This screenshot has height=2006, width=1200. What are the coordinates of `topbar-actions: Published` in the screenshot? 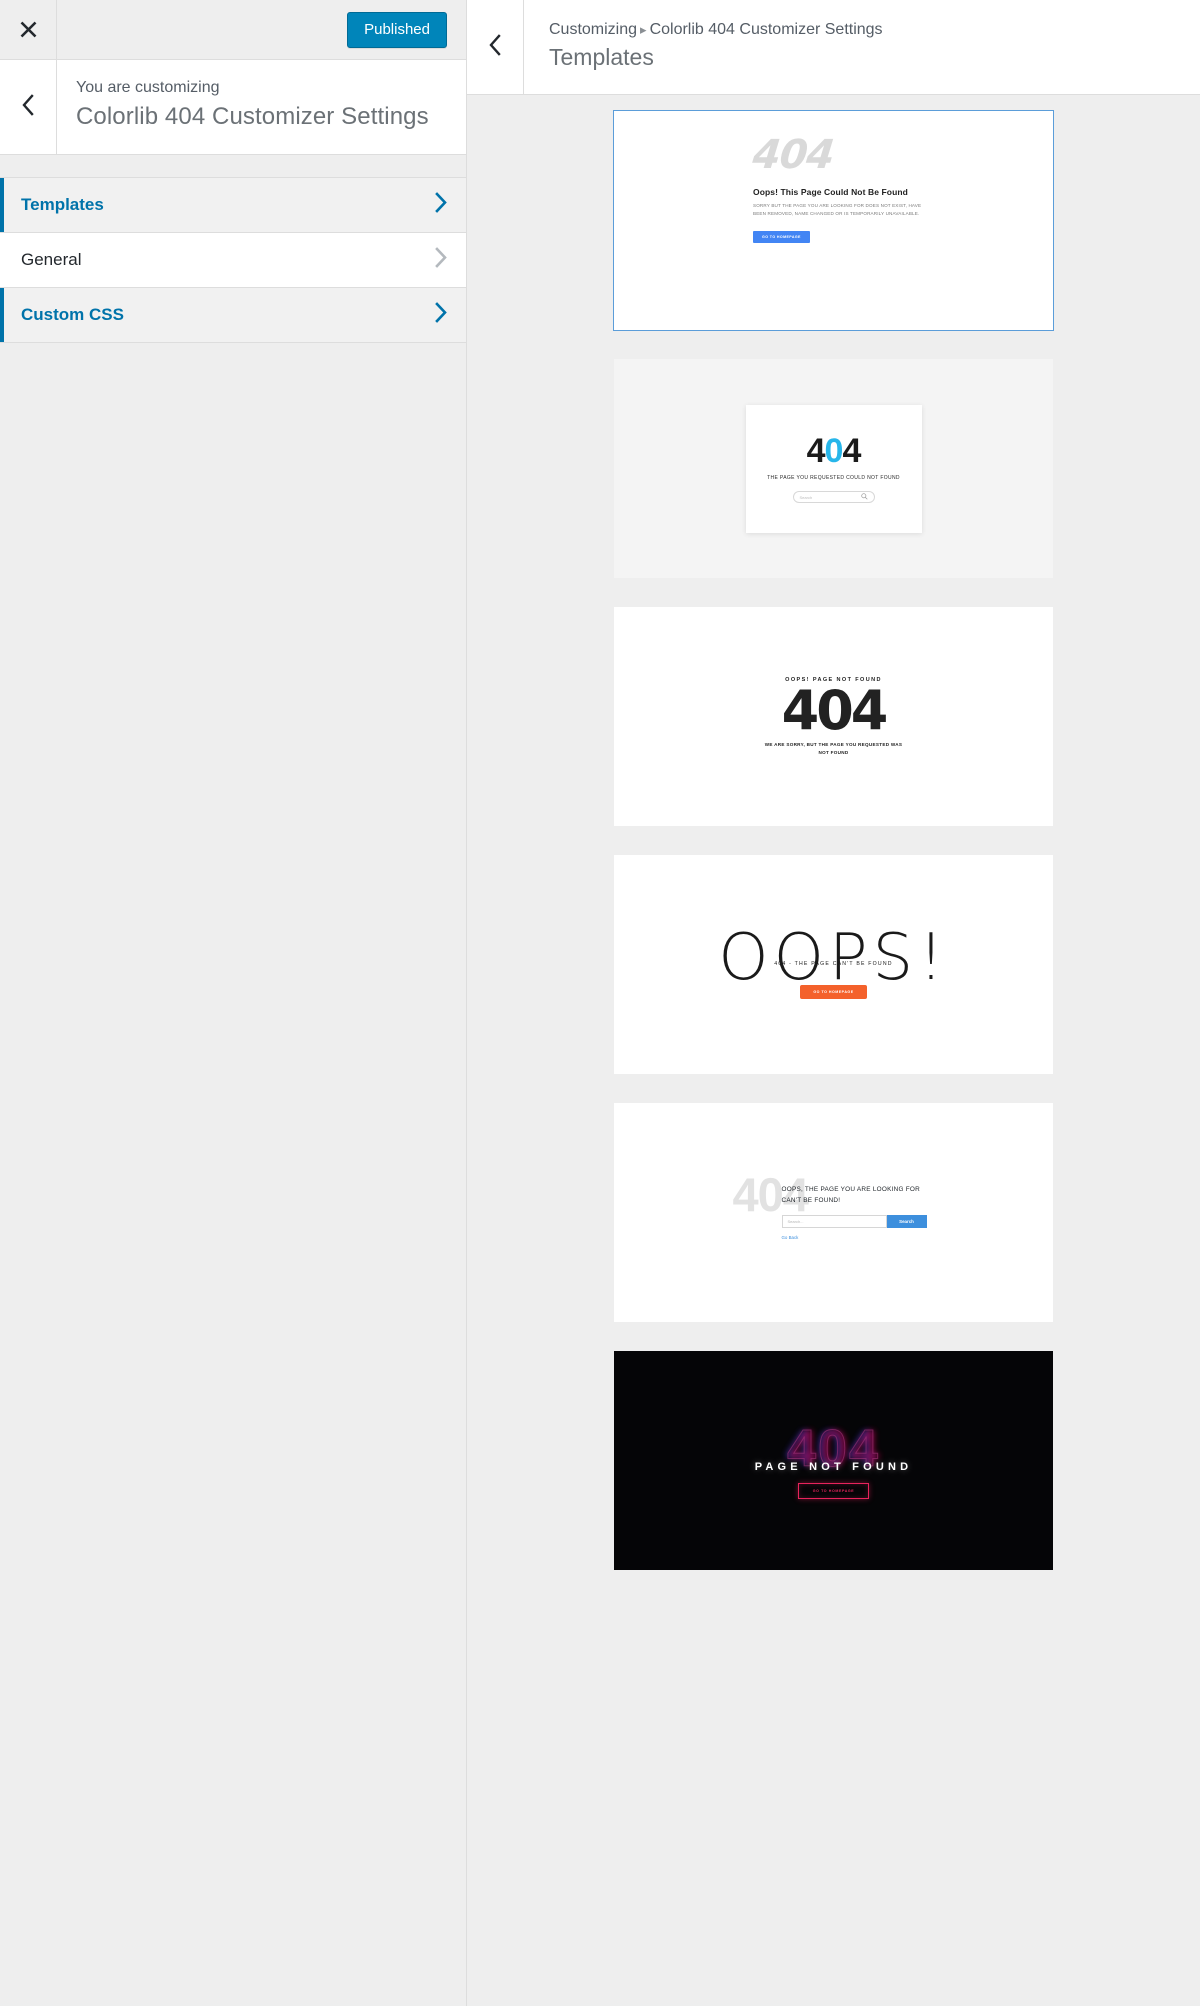 It's located at (261, 29).